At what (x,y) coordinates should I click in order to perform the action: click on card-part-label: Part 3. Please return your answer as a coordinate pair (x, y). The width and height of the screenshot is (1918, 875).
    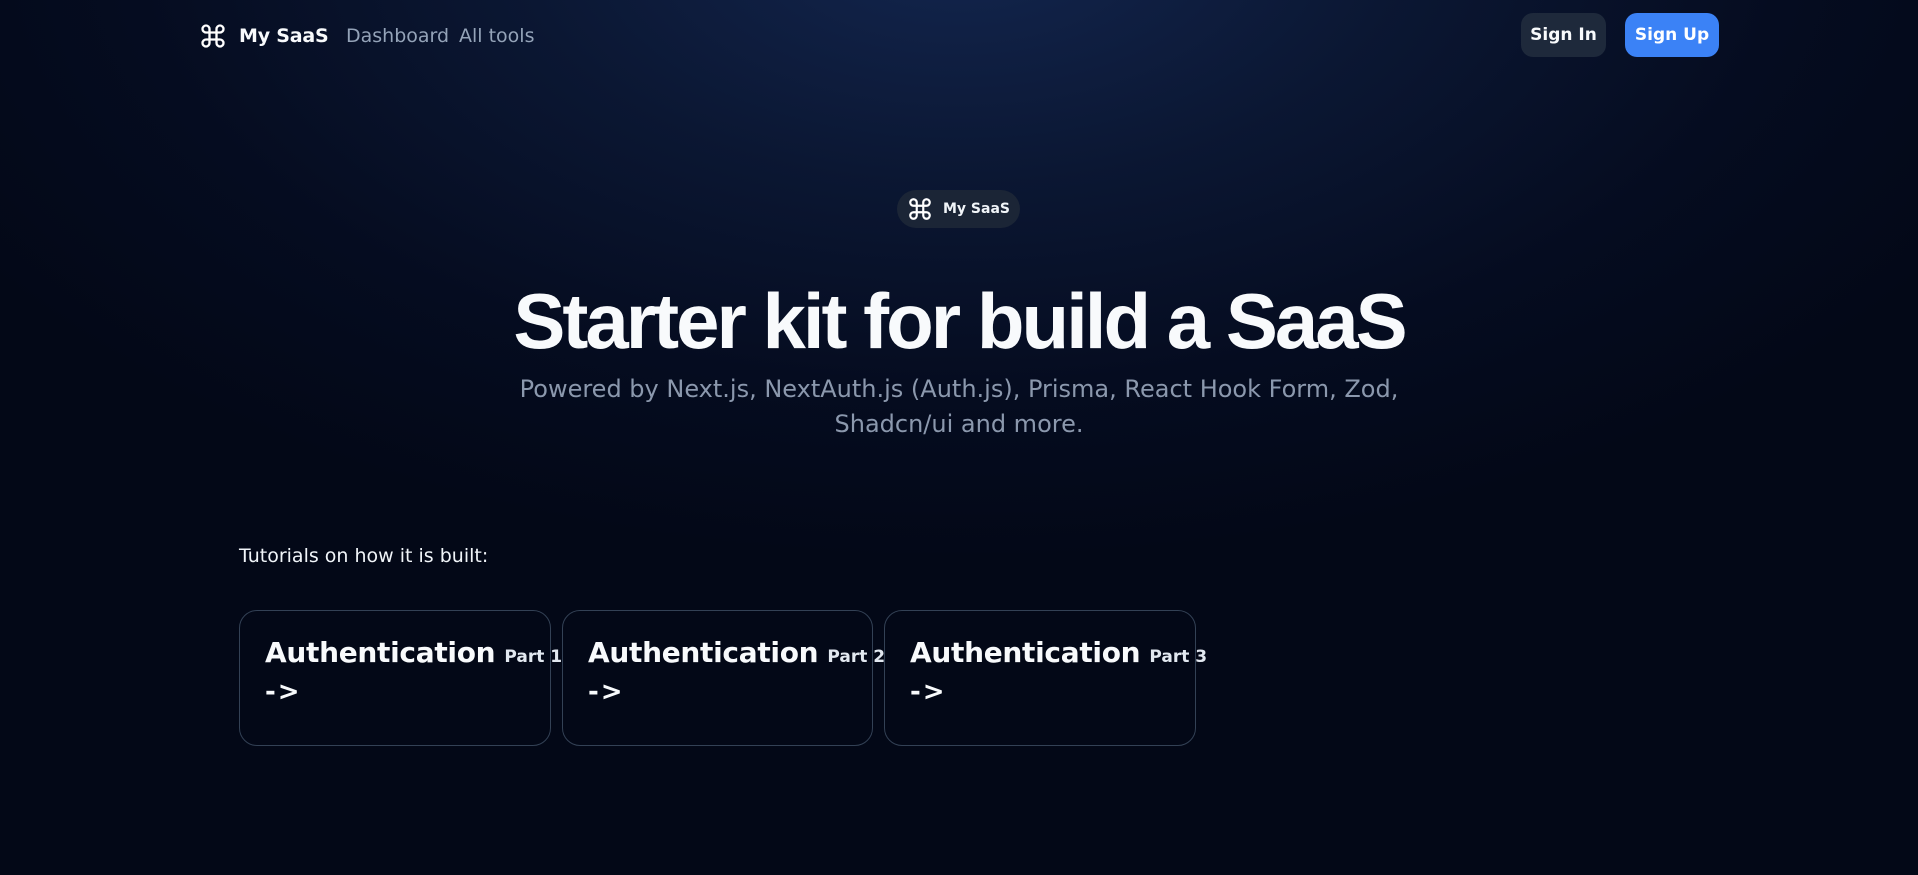
    Looking at the image, I should click on (1178, 657).